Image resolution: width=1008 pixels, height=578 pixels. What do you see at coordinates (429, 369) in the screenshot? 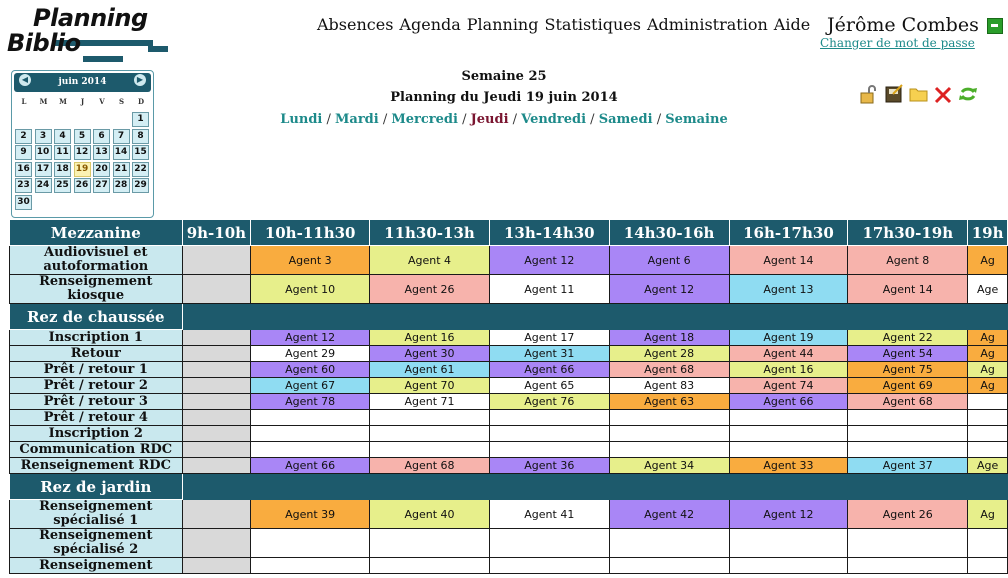
I see `agent-cell: Agent 61` at bounding box center [429, 369].